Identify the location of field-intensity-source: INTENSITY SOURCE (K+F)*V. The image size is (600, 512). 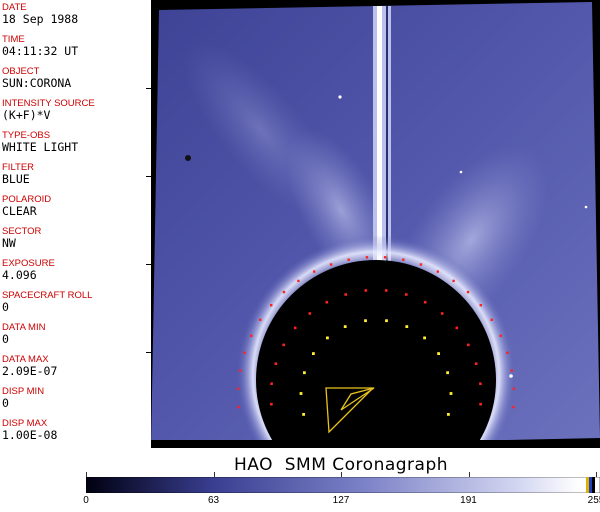
(48, 110).